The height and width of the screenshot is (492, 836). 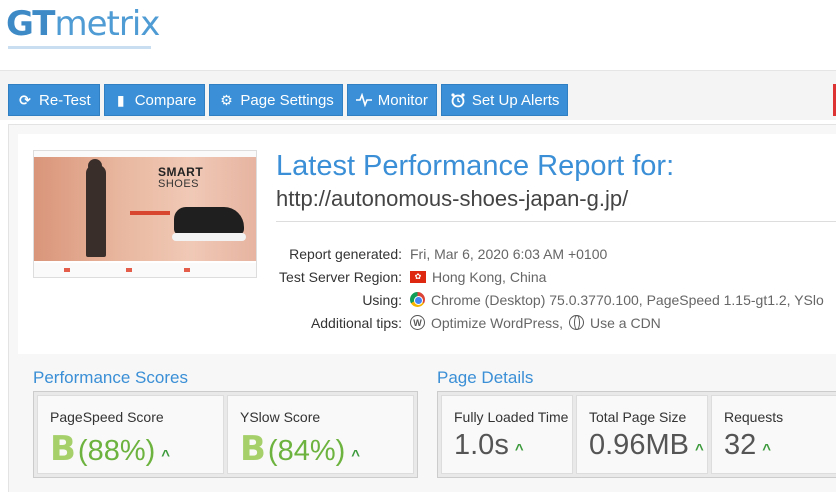 I want to click on tip-use-cdn: Use a CDN, so click(x=625, y=323).